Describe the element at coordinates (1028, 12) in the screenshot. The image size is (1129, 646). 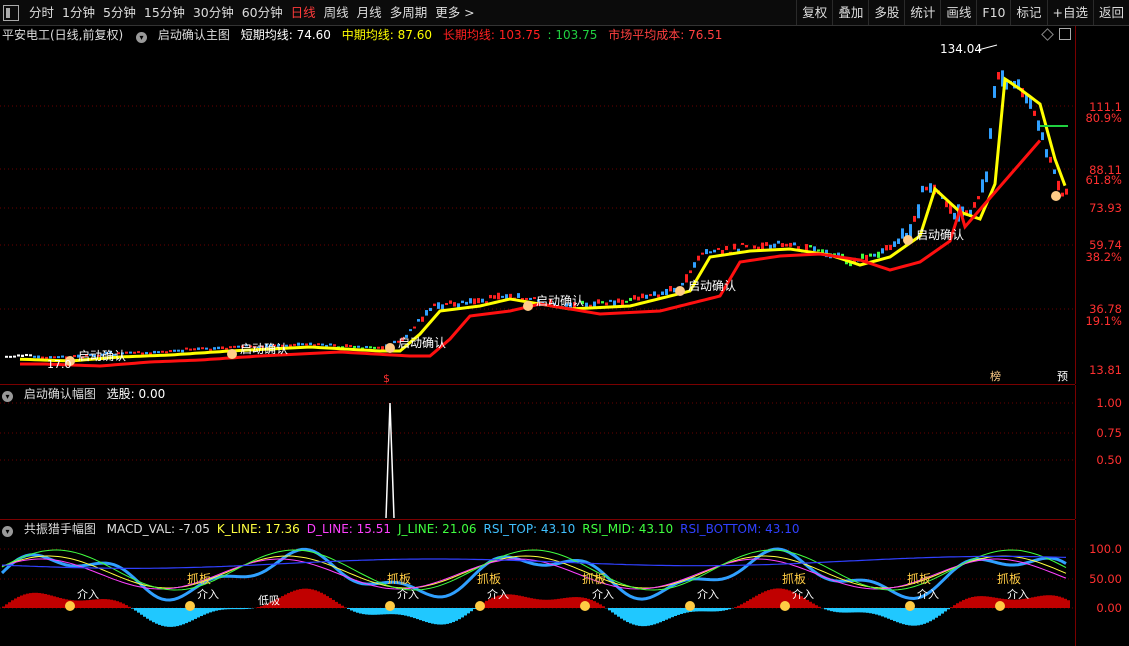
I see `toolbar-button-6: 标记` at that location.